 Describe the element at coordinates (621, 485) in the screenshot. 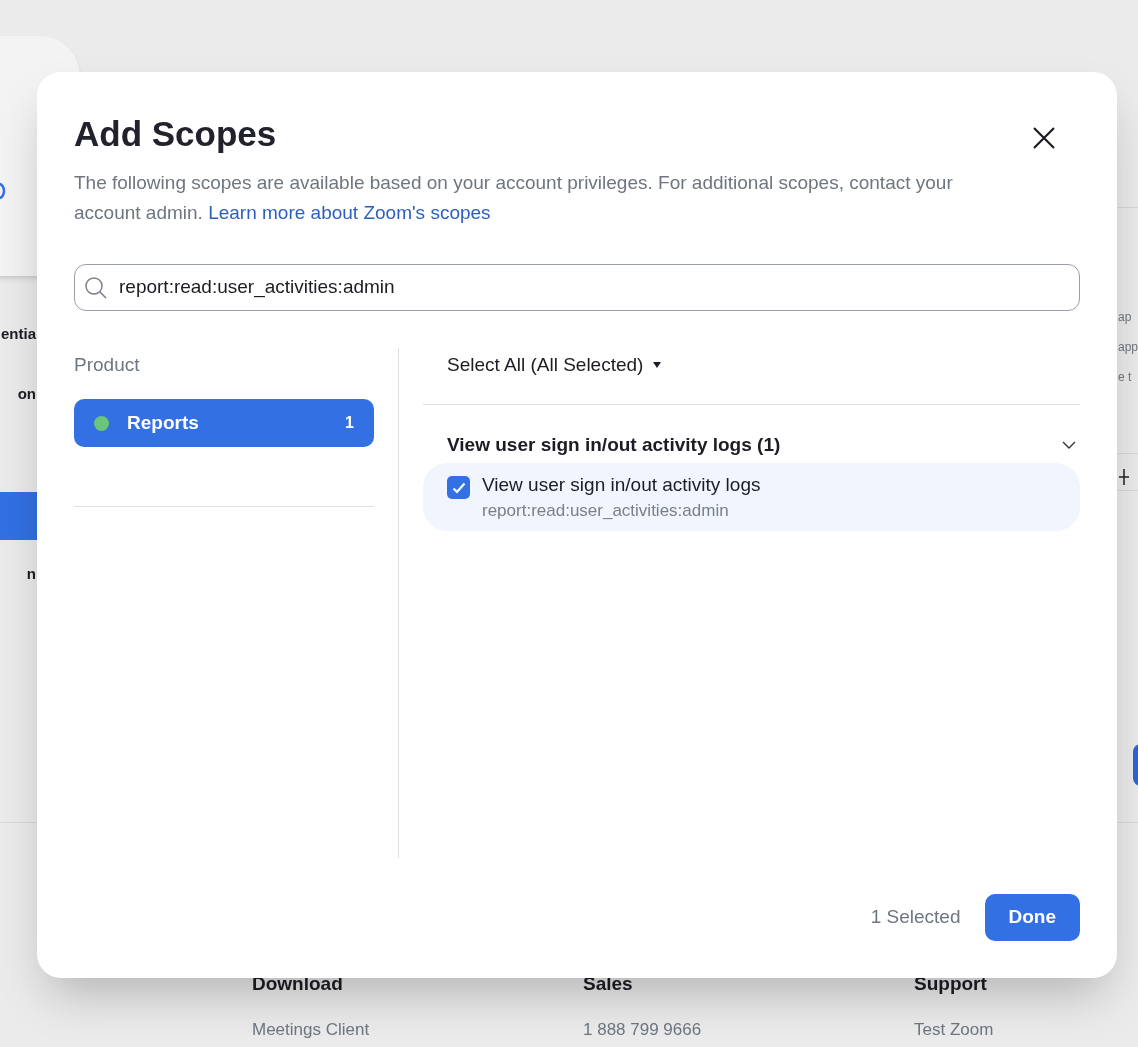

I see `scope-name: View user sign in/out activity logs` at that location.